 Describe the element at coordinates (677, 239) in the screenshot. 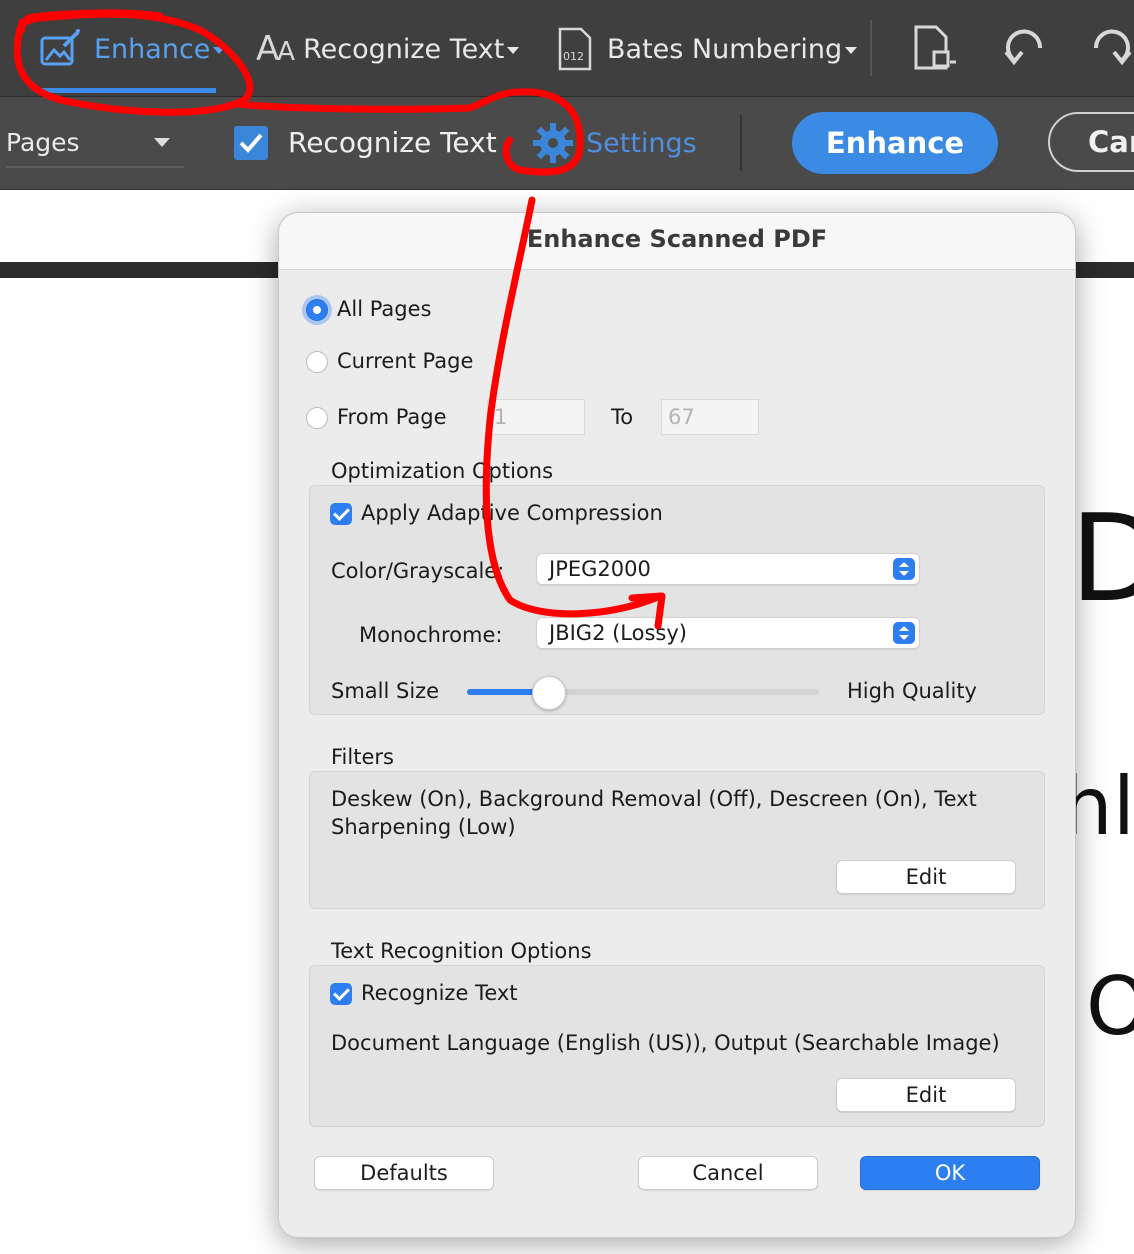

I see `dialog-title: Enhance Scanned PDF` at that location.